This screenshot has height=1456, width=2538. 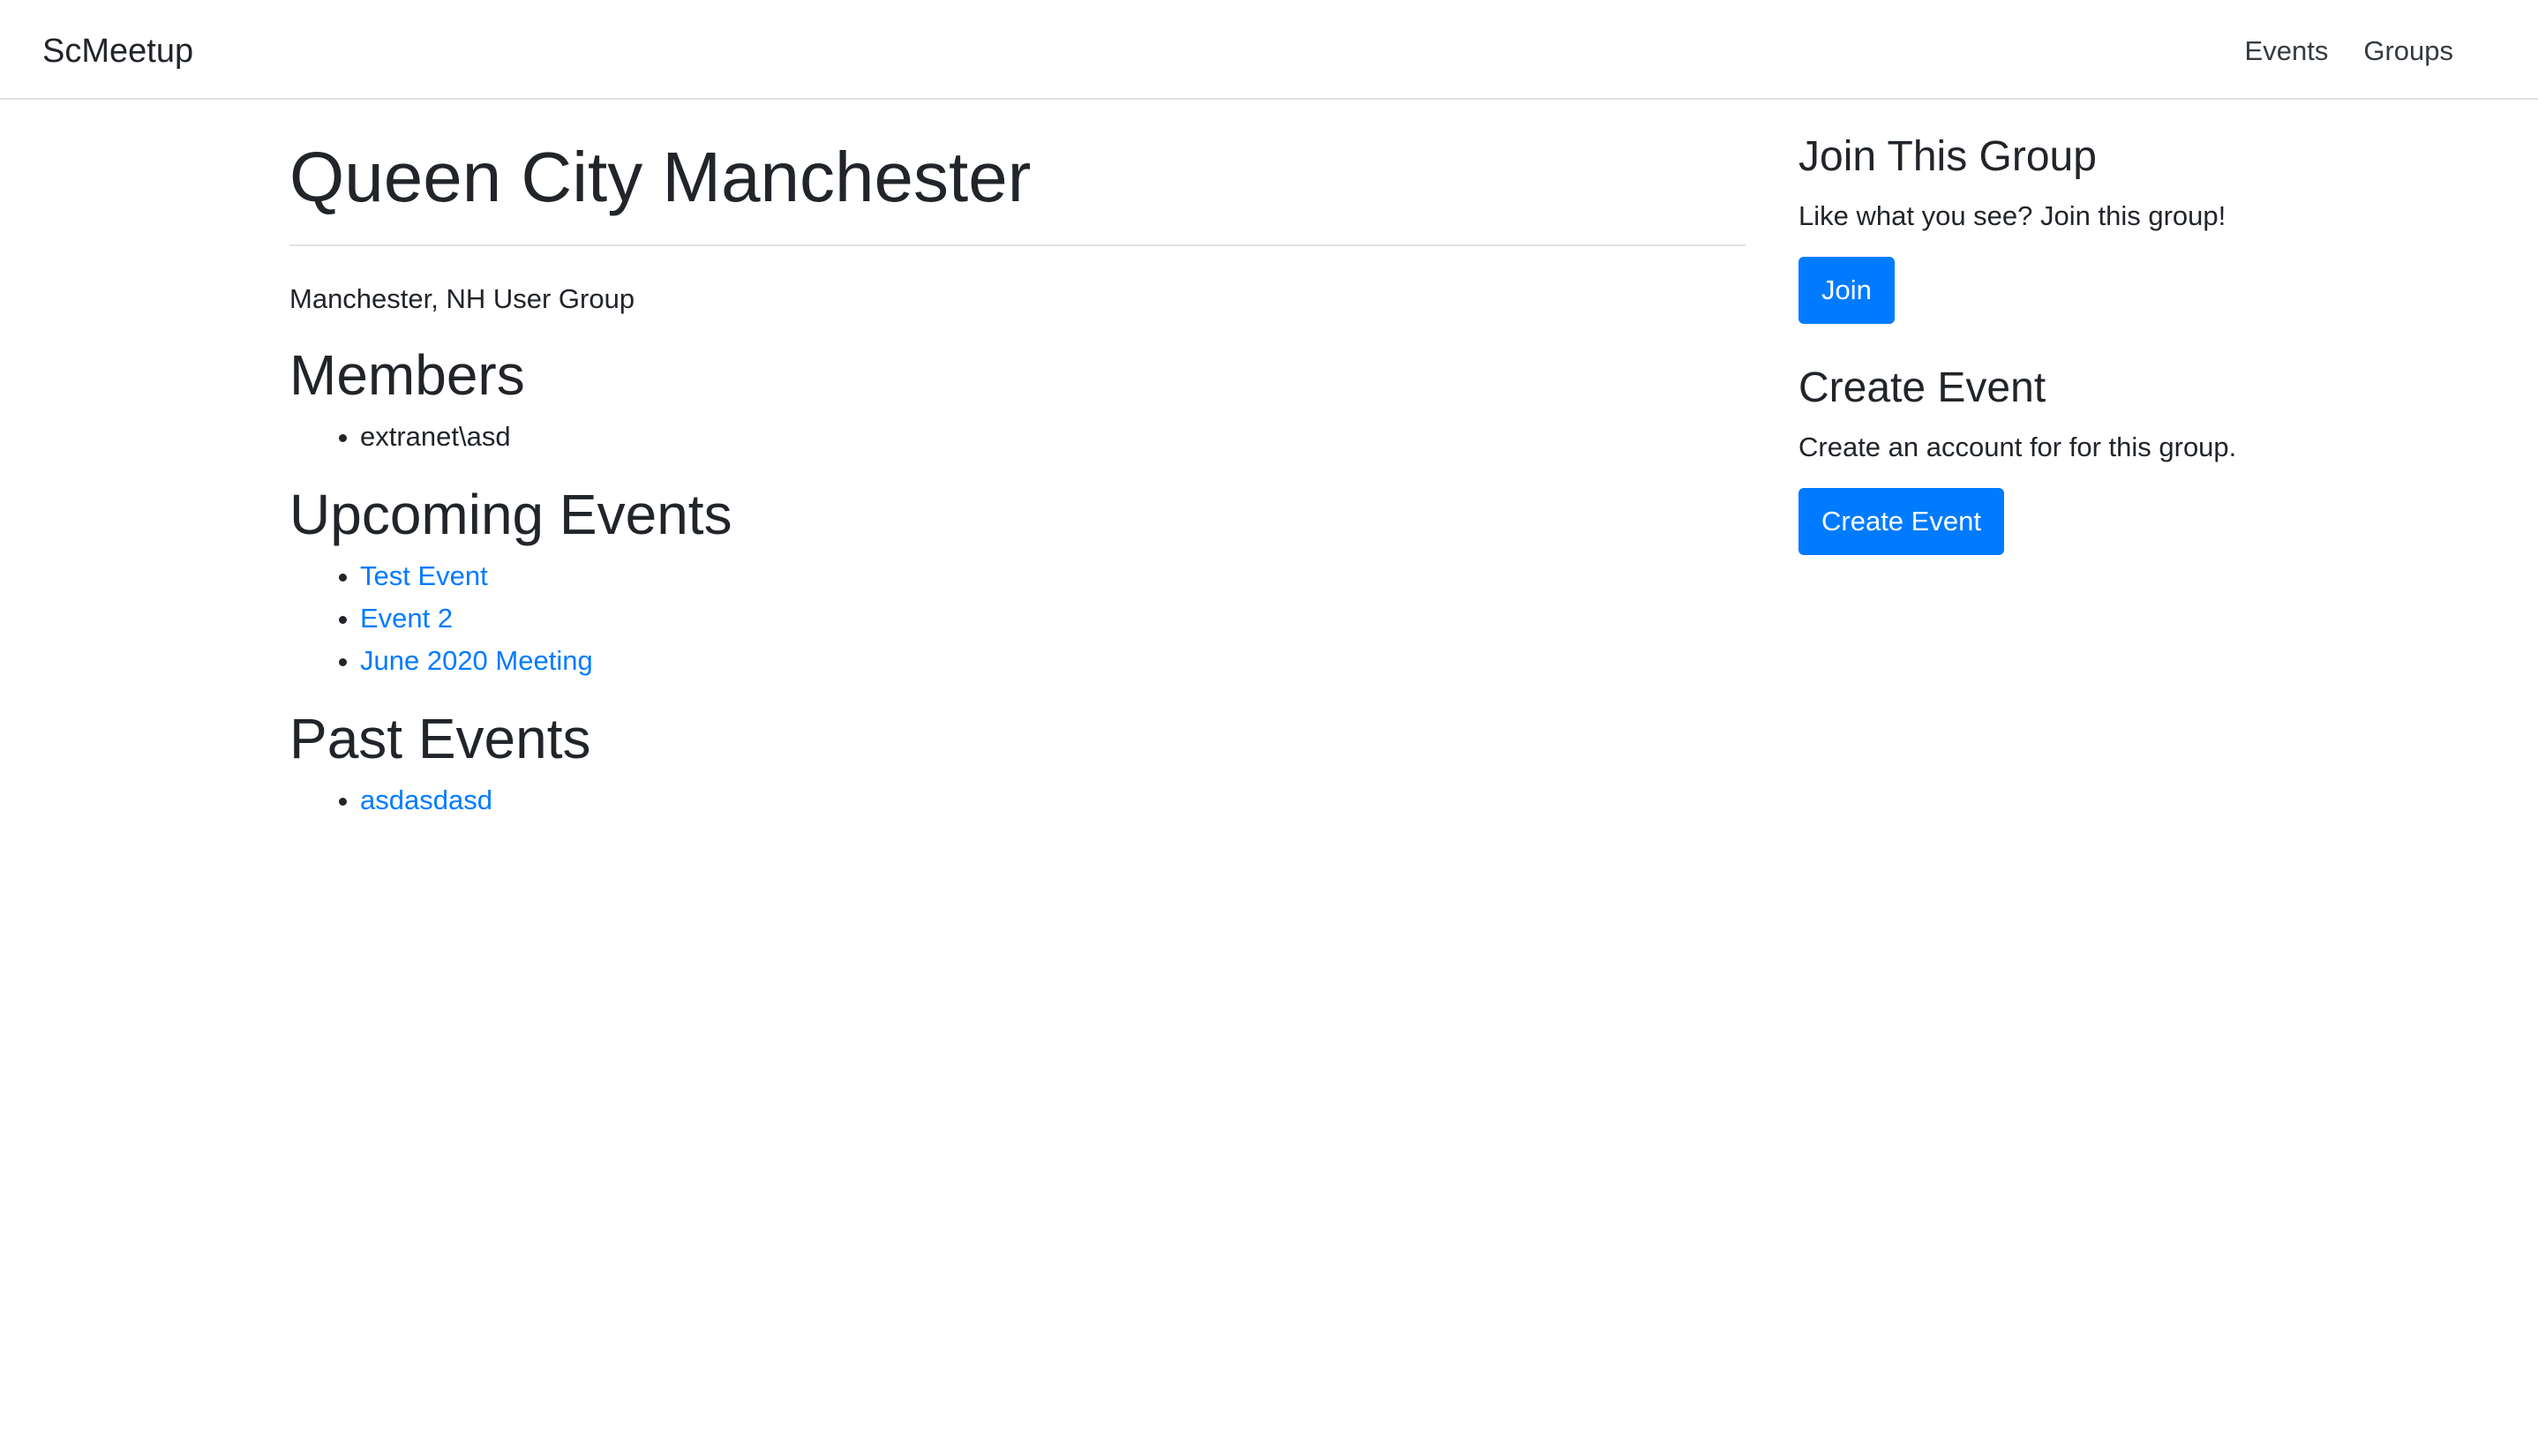 I want to click on create-event-heading: Create Event, so click(x=1922, y=387).